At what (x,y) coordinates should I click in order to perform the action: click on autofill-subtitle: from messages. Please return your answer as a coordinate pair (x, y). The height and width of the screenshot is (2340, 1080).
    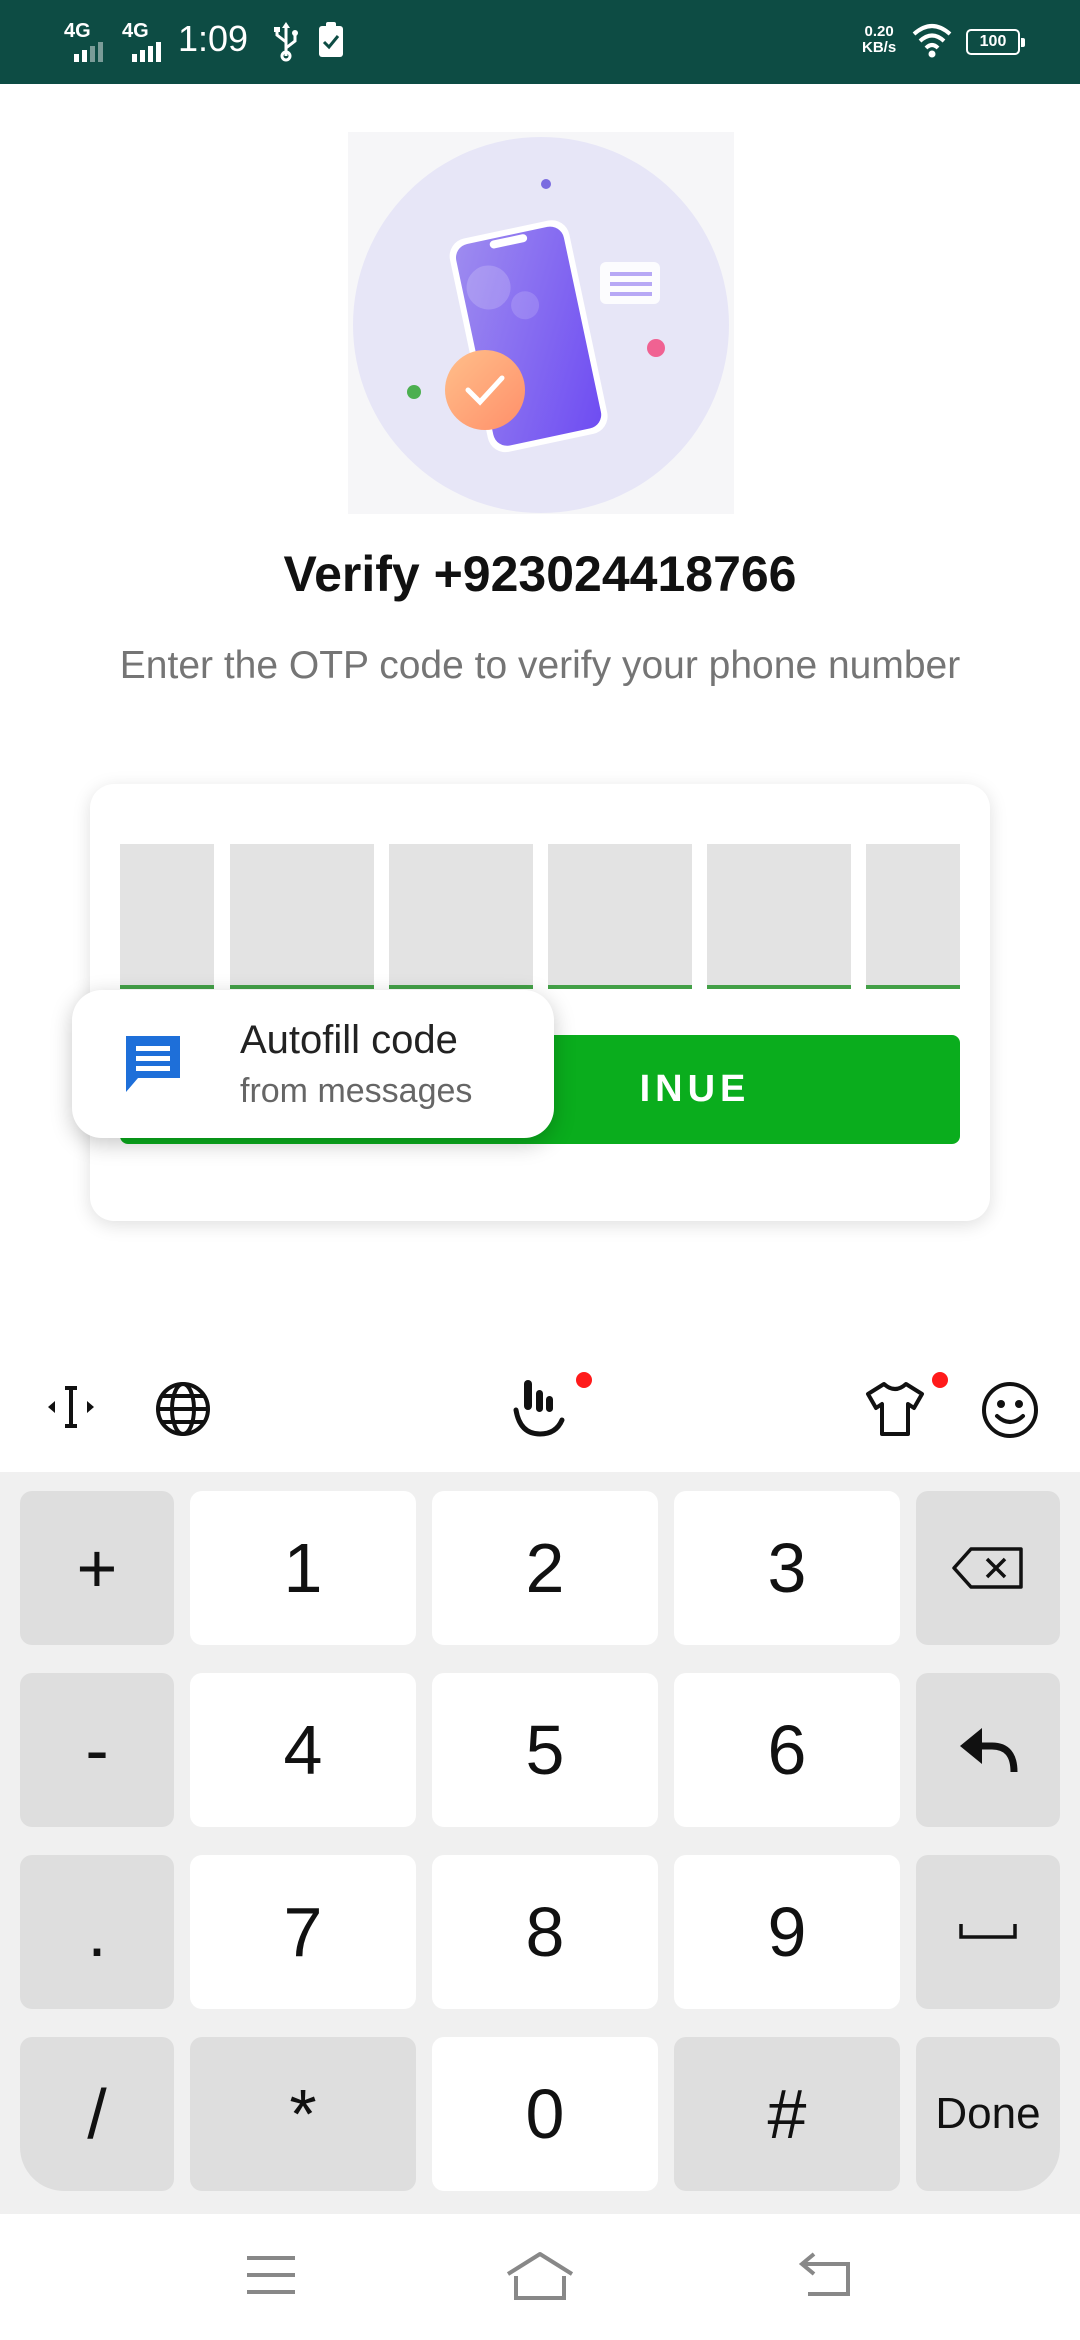
    Looking at the image, I should click on (356, 1091).